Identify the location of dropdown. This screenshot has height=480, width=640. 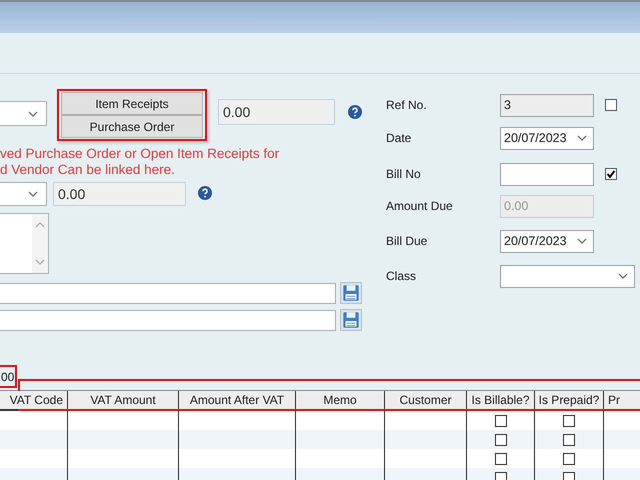
(567, 276).